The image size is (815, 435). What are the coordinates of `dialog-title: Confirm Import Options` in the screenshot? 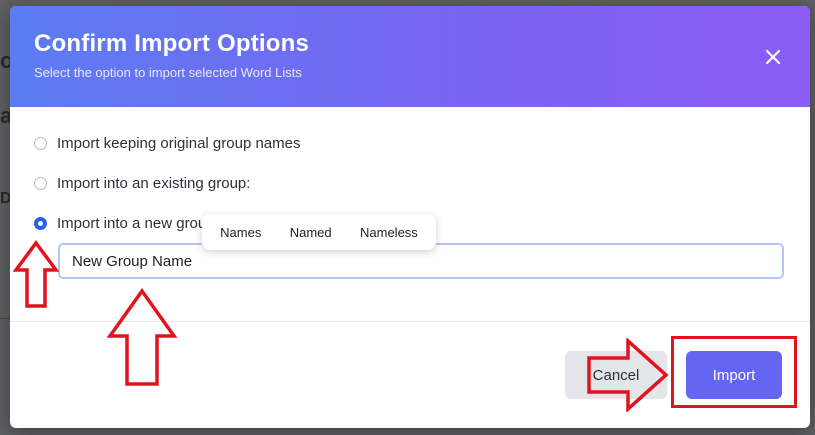 It's located at (172, 43).